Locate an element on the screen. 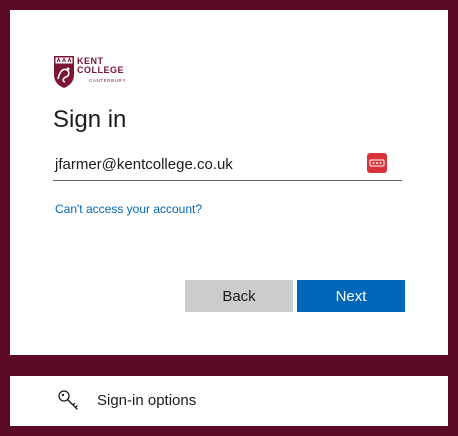  kent-college-logo: KENT COLLEGE CANTERBURY is located at coordinates (93, 73).